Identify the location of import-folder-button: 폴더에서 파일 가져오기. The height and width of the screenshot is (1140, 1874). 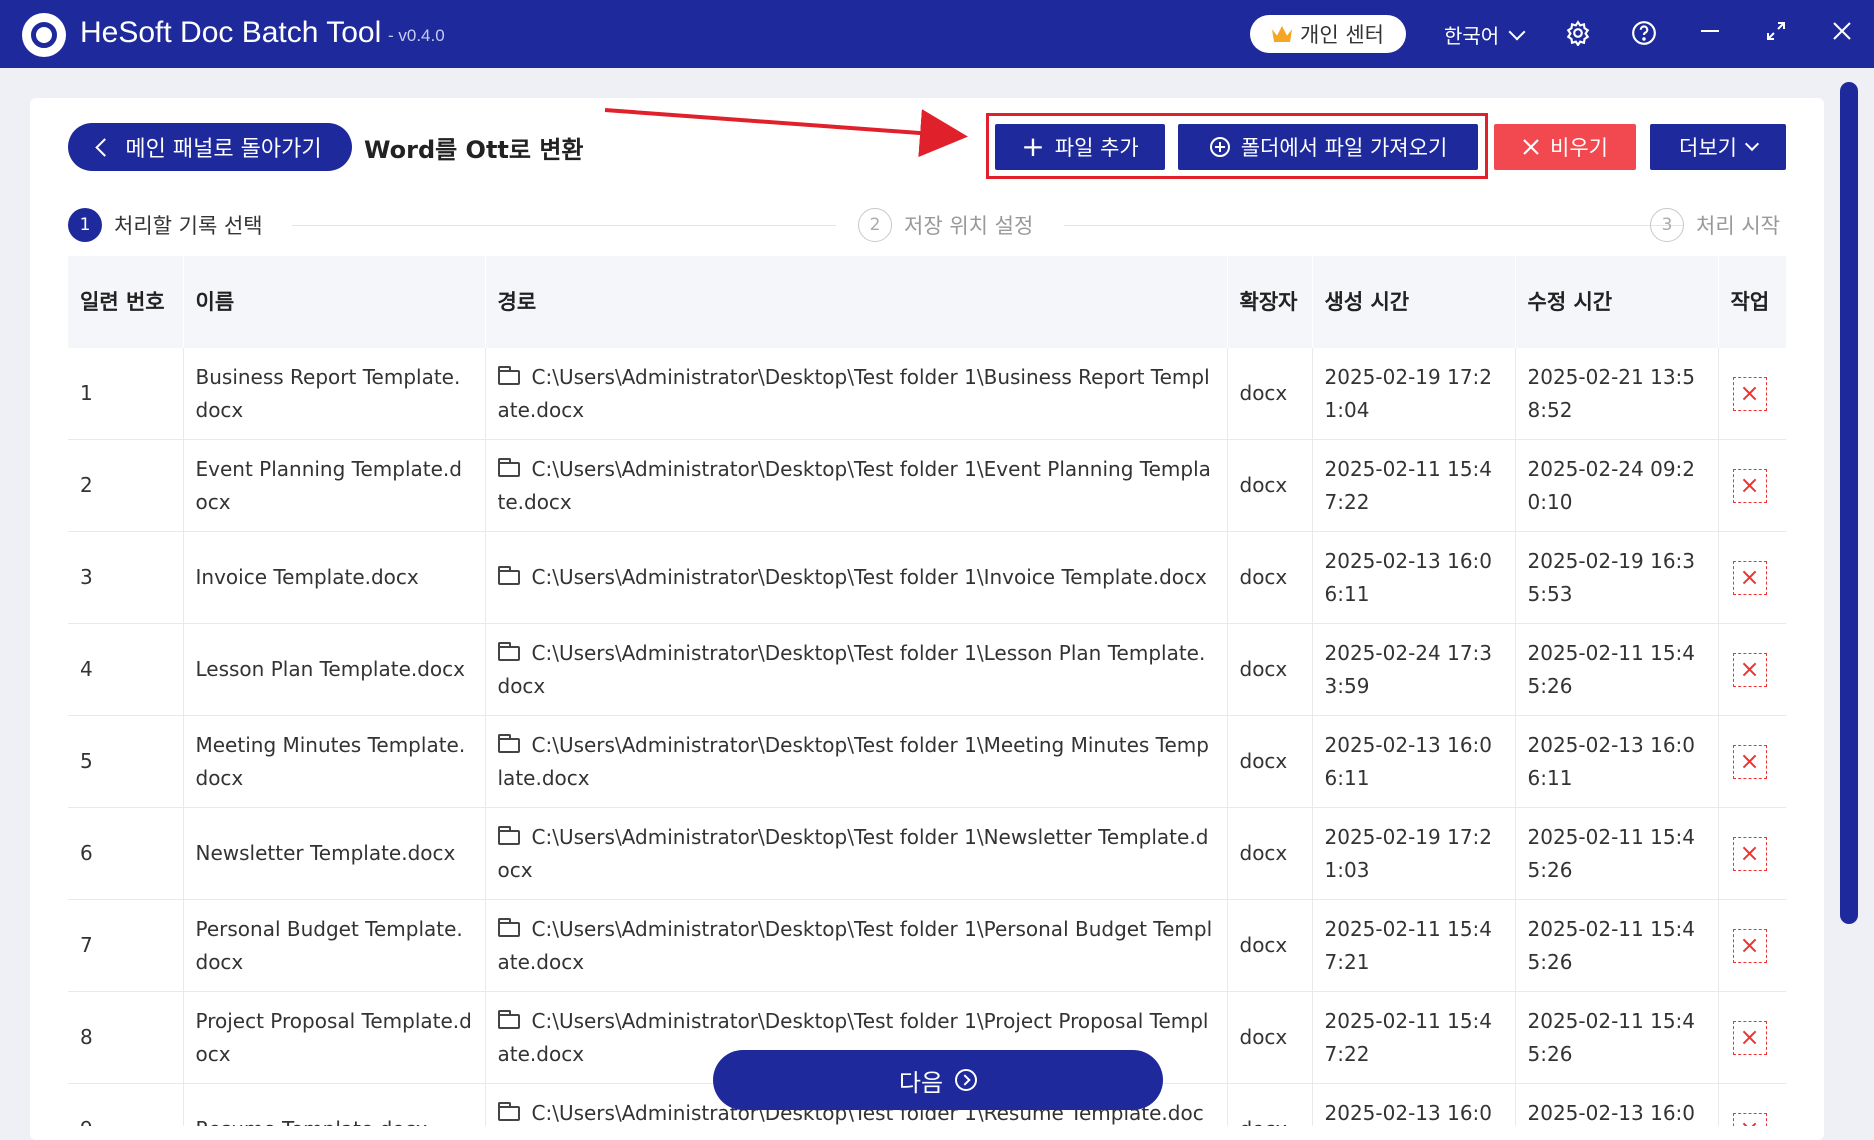
(1328, 147).